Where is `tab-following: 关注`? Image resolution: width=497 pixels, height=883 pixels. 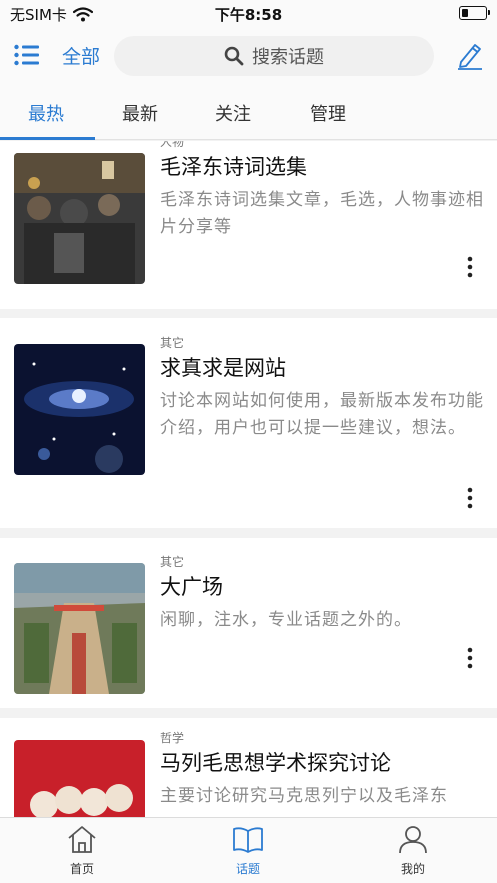 tab-following: 关注 is located at coordinates (233, 113).